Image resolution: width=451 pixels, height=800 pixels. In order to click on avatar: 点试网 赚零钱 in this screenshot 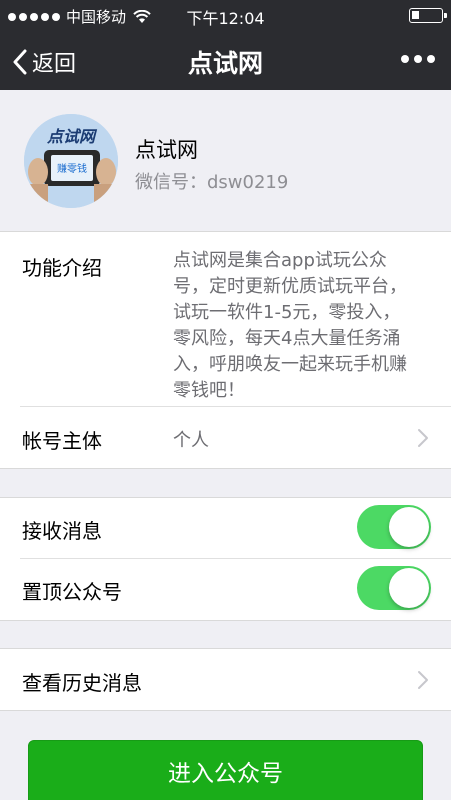, I will do `click(71, 161)`.